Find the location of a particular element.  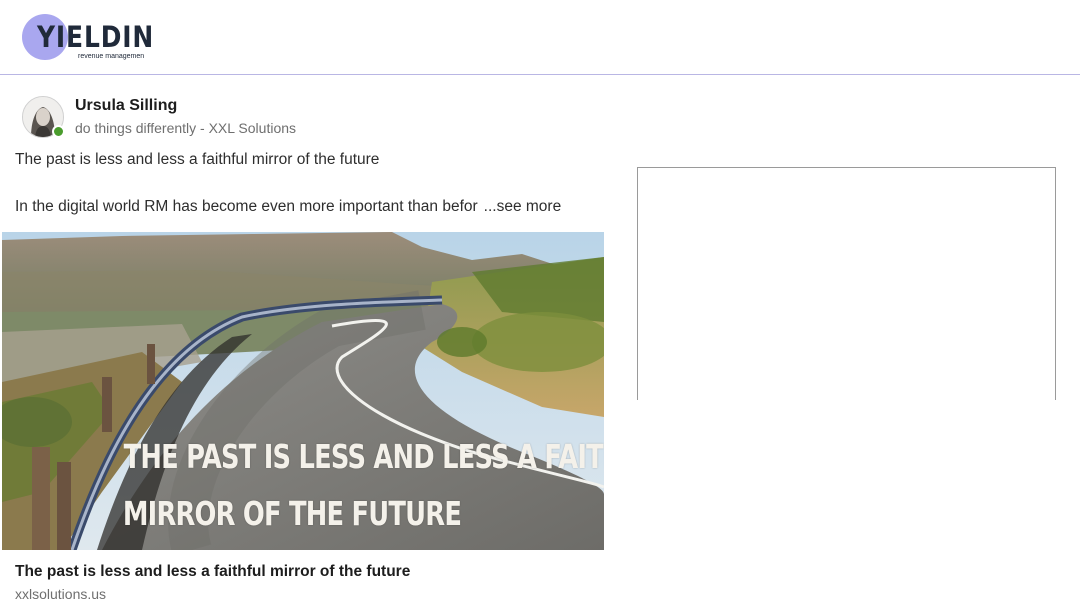

yieldin-logo: YIELDIN revenue managemen is located at coordinates (88, 39).